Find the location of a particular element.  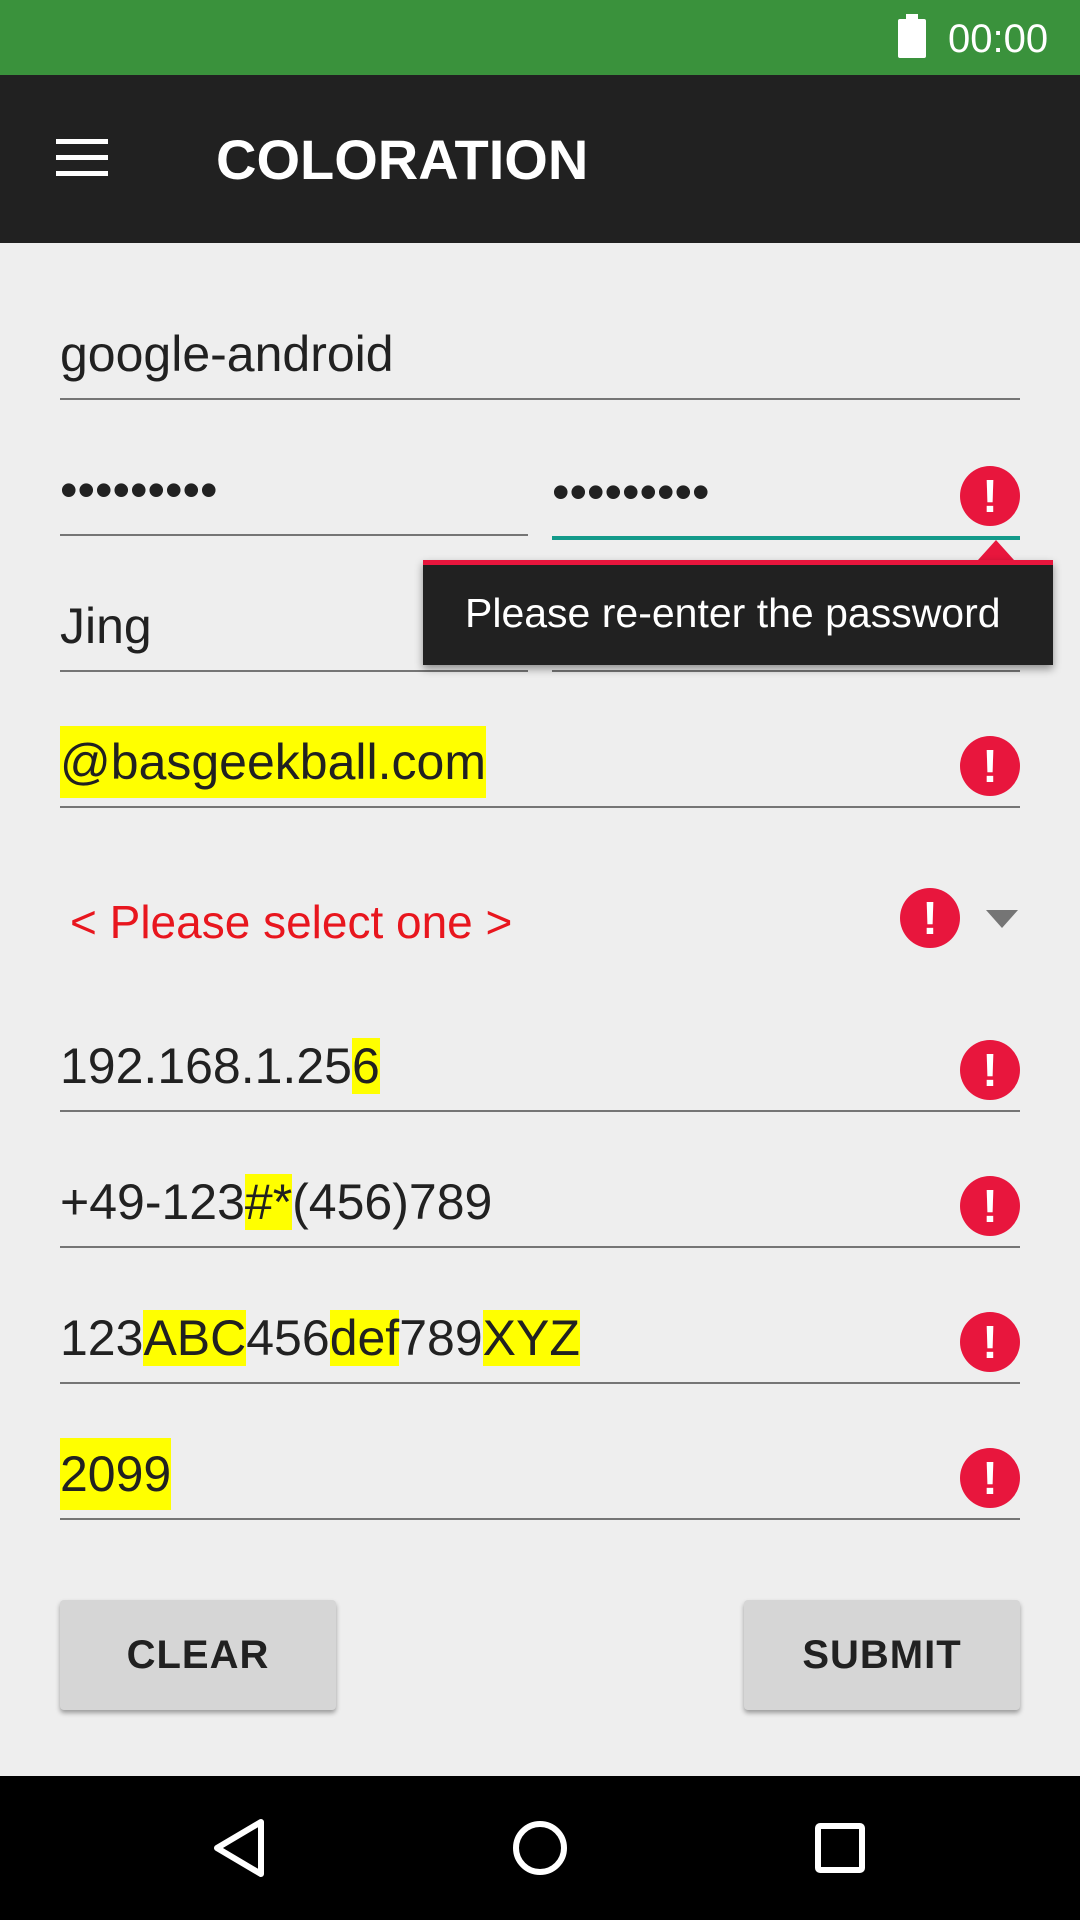

phone-value: +49-123#*(456)789 is located at coordinates (276, 1202).